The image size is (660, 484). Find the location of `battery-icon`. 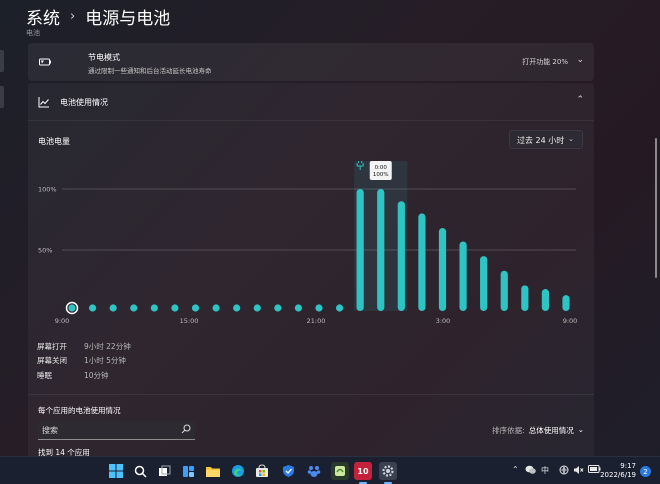

battery-icon is located at coordinates (594, 470).